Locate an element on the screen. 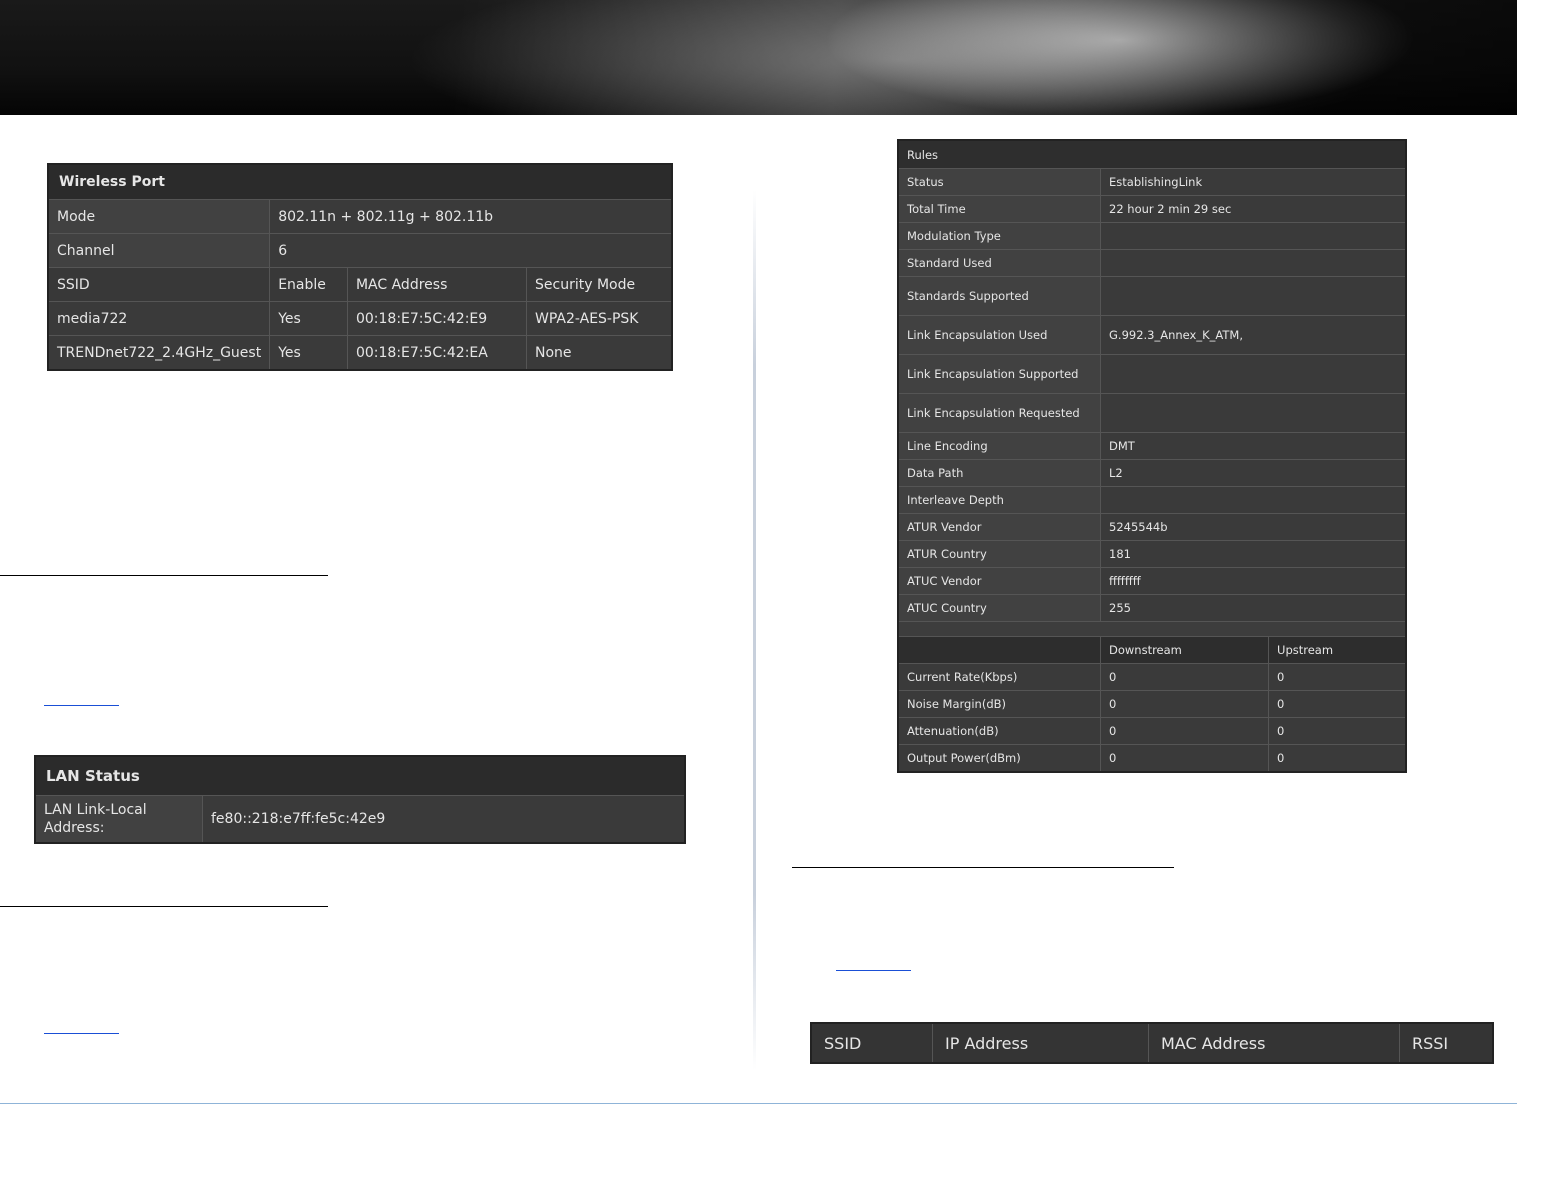 The image size is (1548, 1201). lan-address-label: LAN Link-Local Address: is located at coordinates (118, 819).